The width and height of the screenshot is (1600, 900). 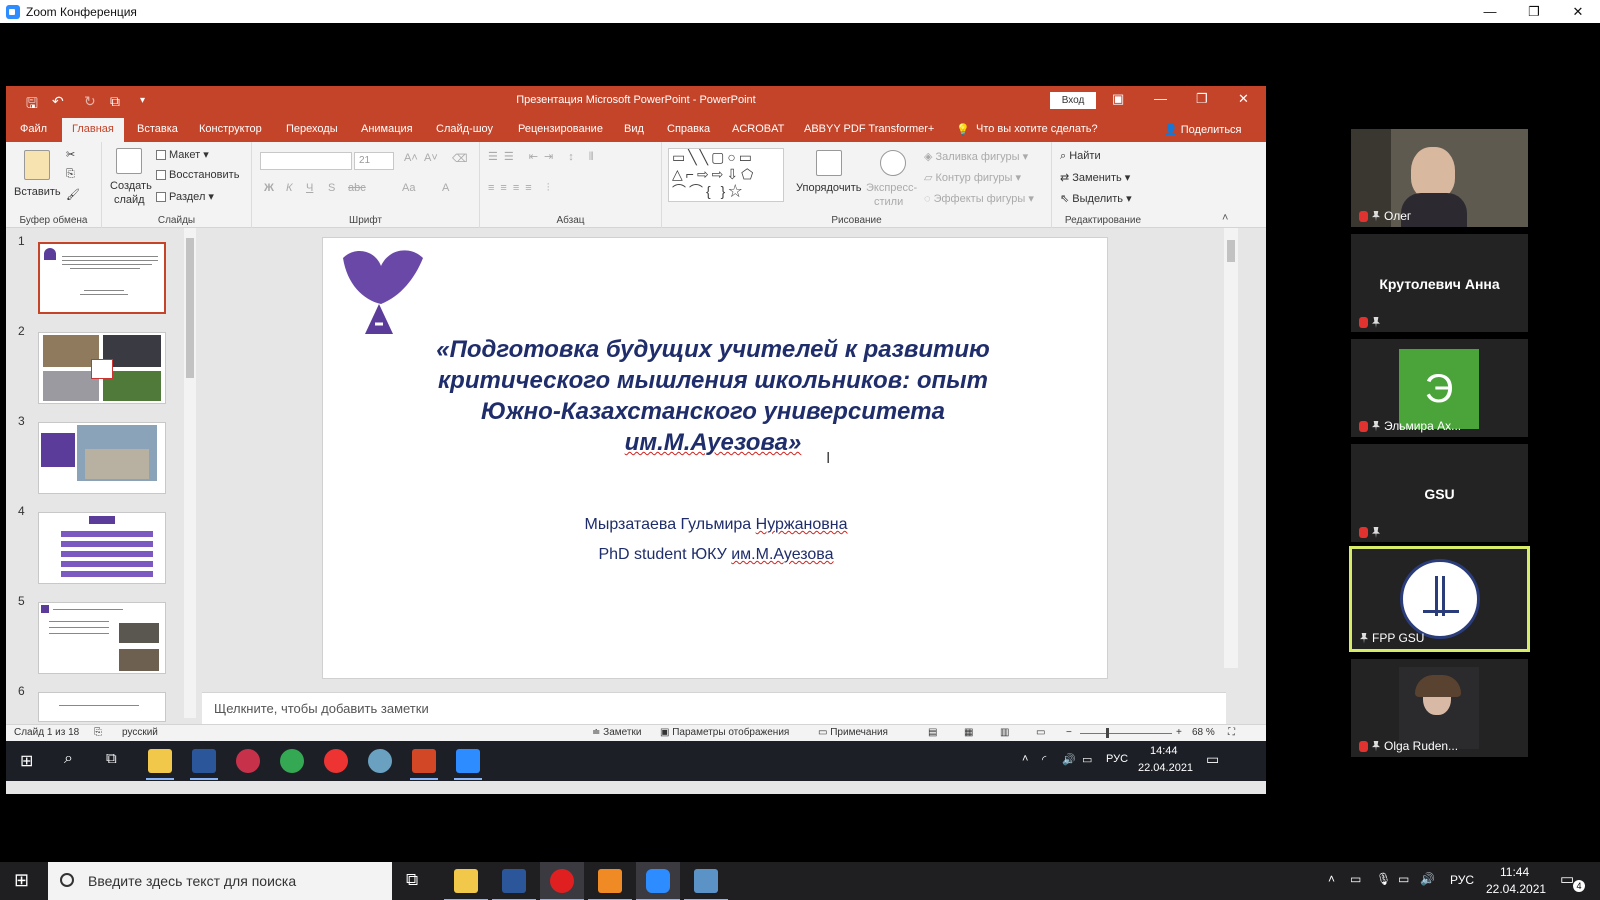 What do you see at coordinates (230, 129) in the screenshot?
I see `tab-design: Конструктор` at bounding box center [230, 129].